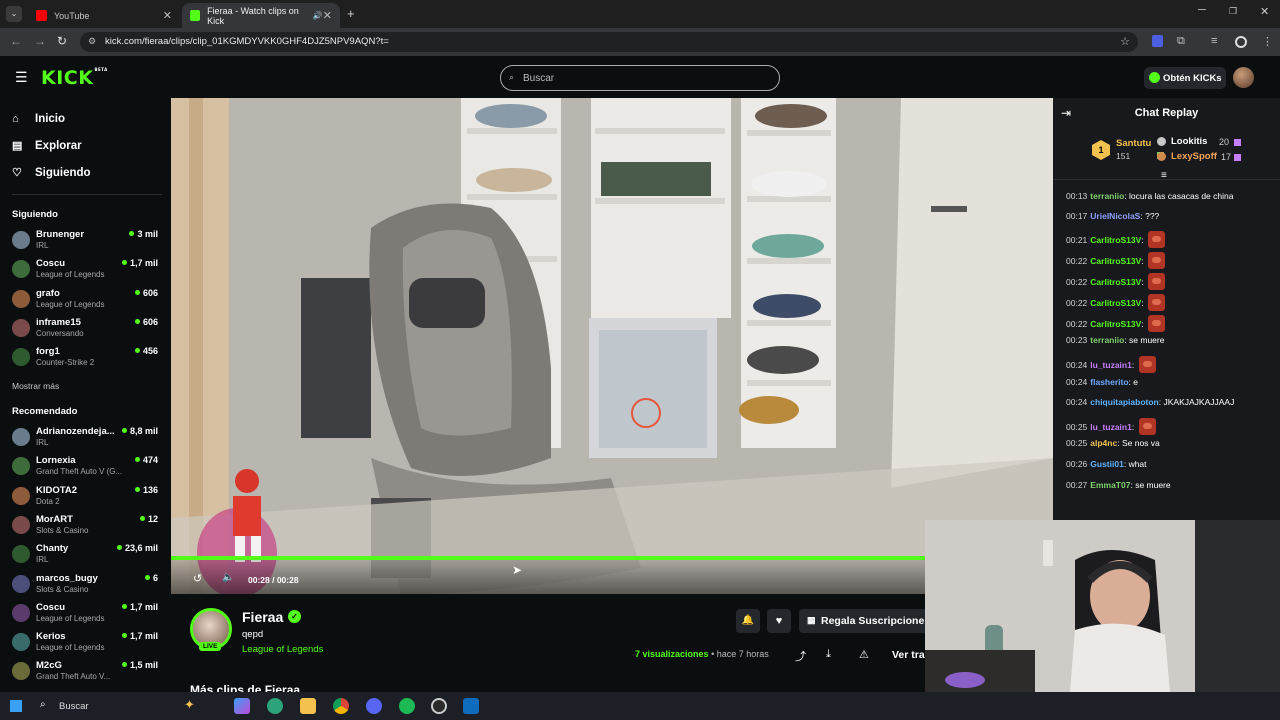  I want to click on sidebar-channel: MorART Slots & Casino 12, so click(87, 528).